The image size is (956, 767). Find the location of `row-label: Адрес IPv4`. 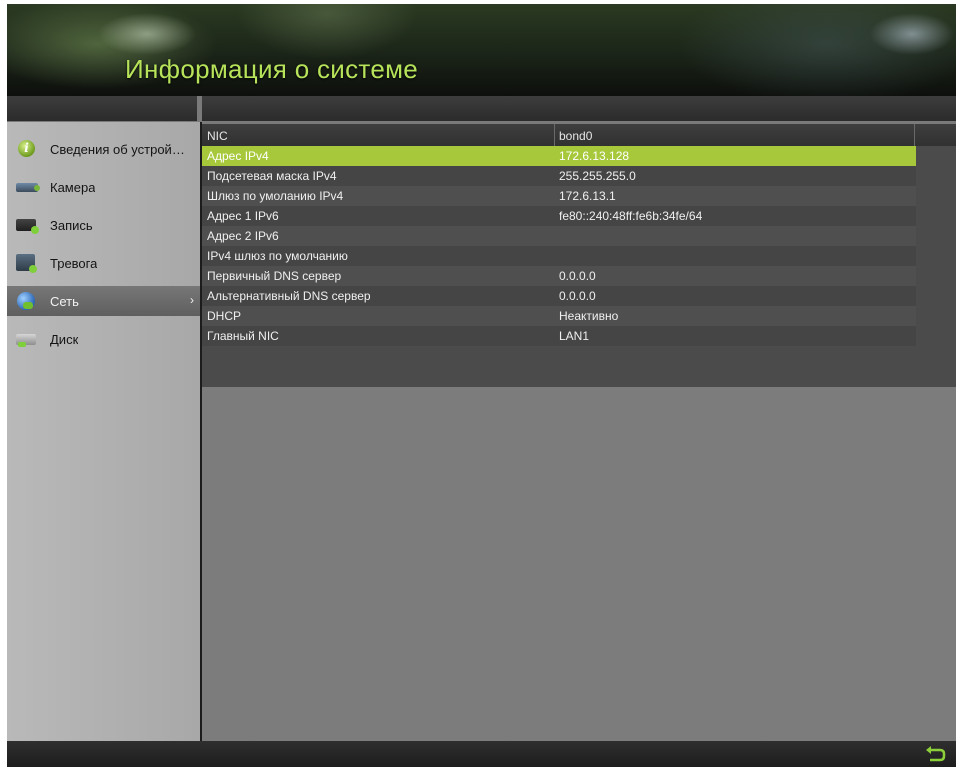

row-label: Адрес IPv4 is located at coordinates (238, 156).